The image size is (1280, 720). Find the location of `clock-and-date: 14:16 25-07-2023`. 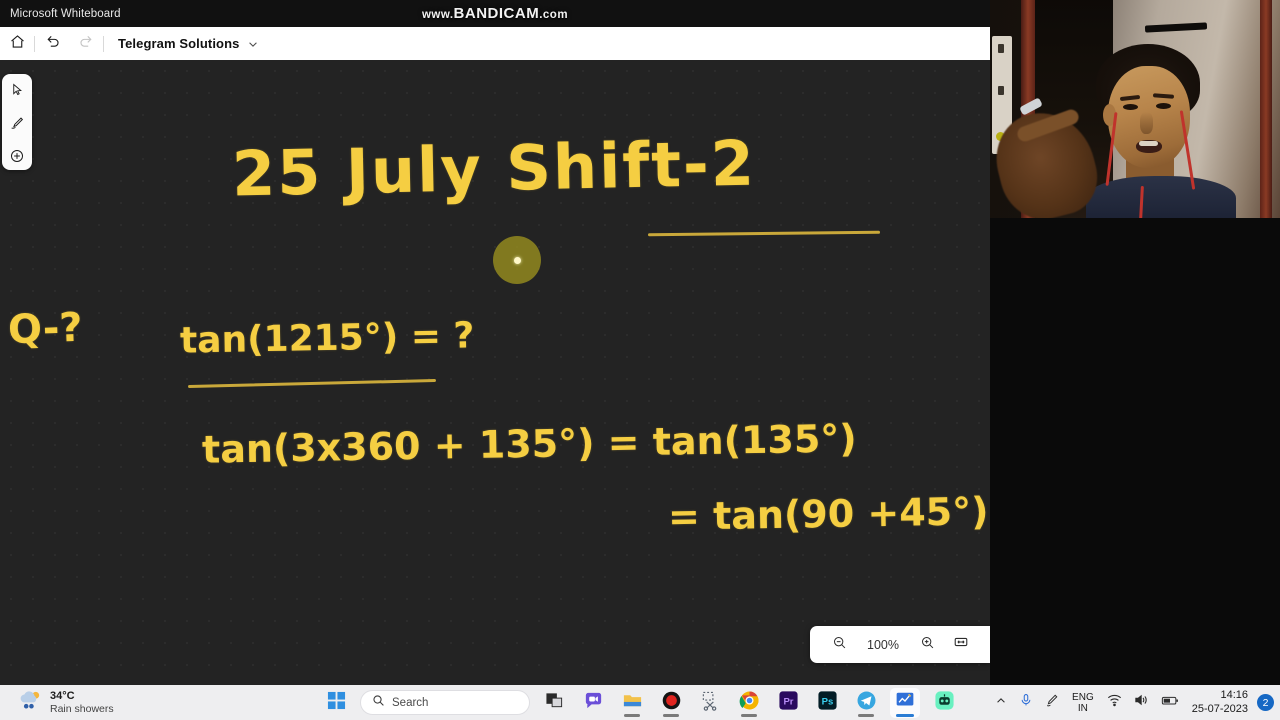

clock-and-date: 14:16 25-07-2023 is located at coordinates (1220, 702).